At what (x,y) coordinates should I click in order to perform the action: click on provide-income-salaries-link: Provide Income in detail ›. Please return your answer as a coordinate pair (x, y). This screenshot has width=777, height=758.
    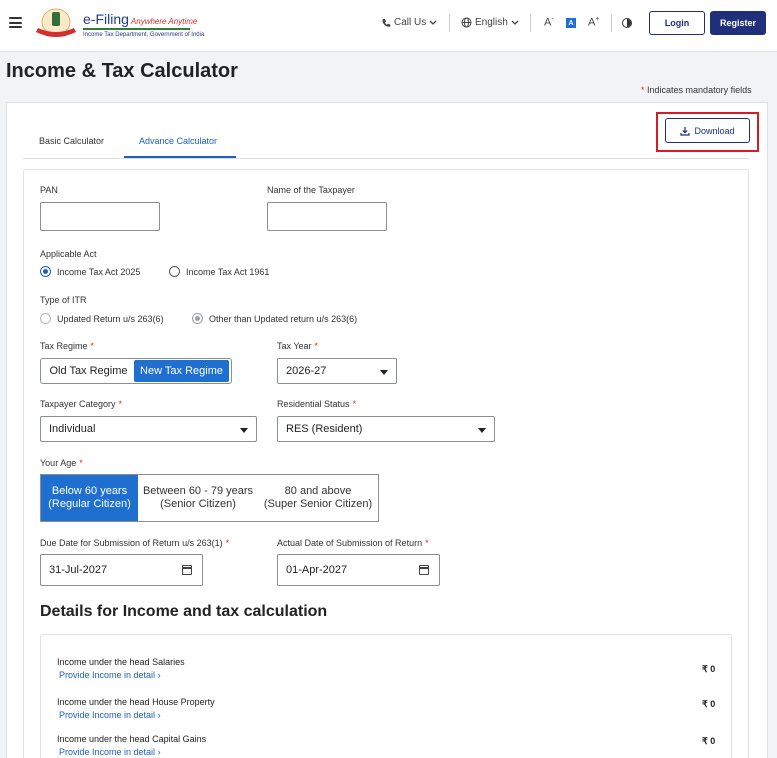
    Looking at the image, I should click on (110, 675).